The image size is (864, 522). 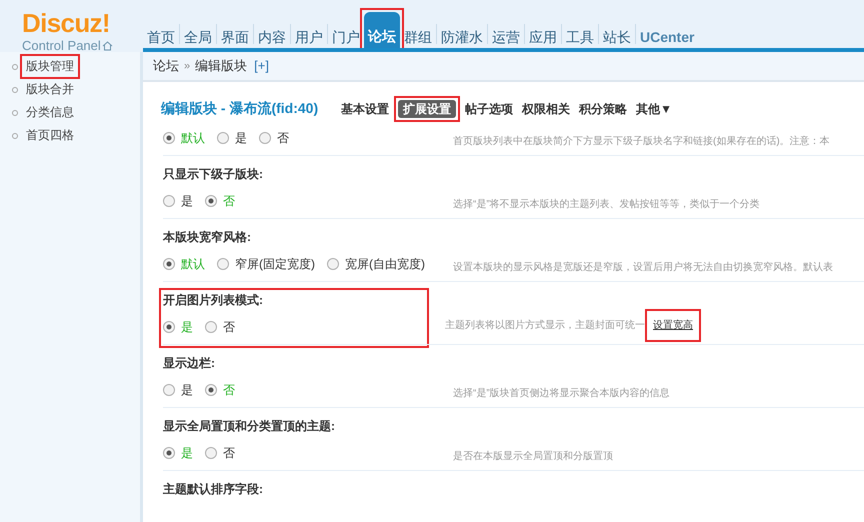 What do you see at coordinates (418, 34) in the screenshot?
I see `nav-tab: 群组` at bounding box center [418, 34].